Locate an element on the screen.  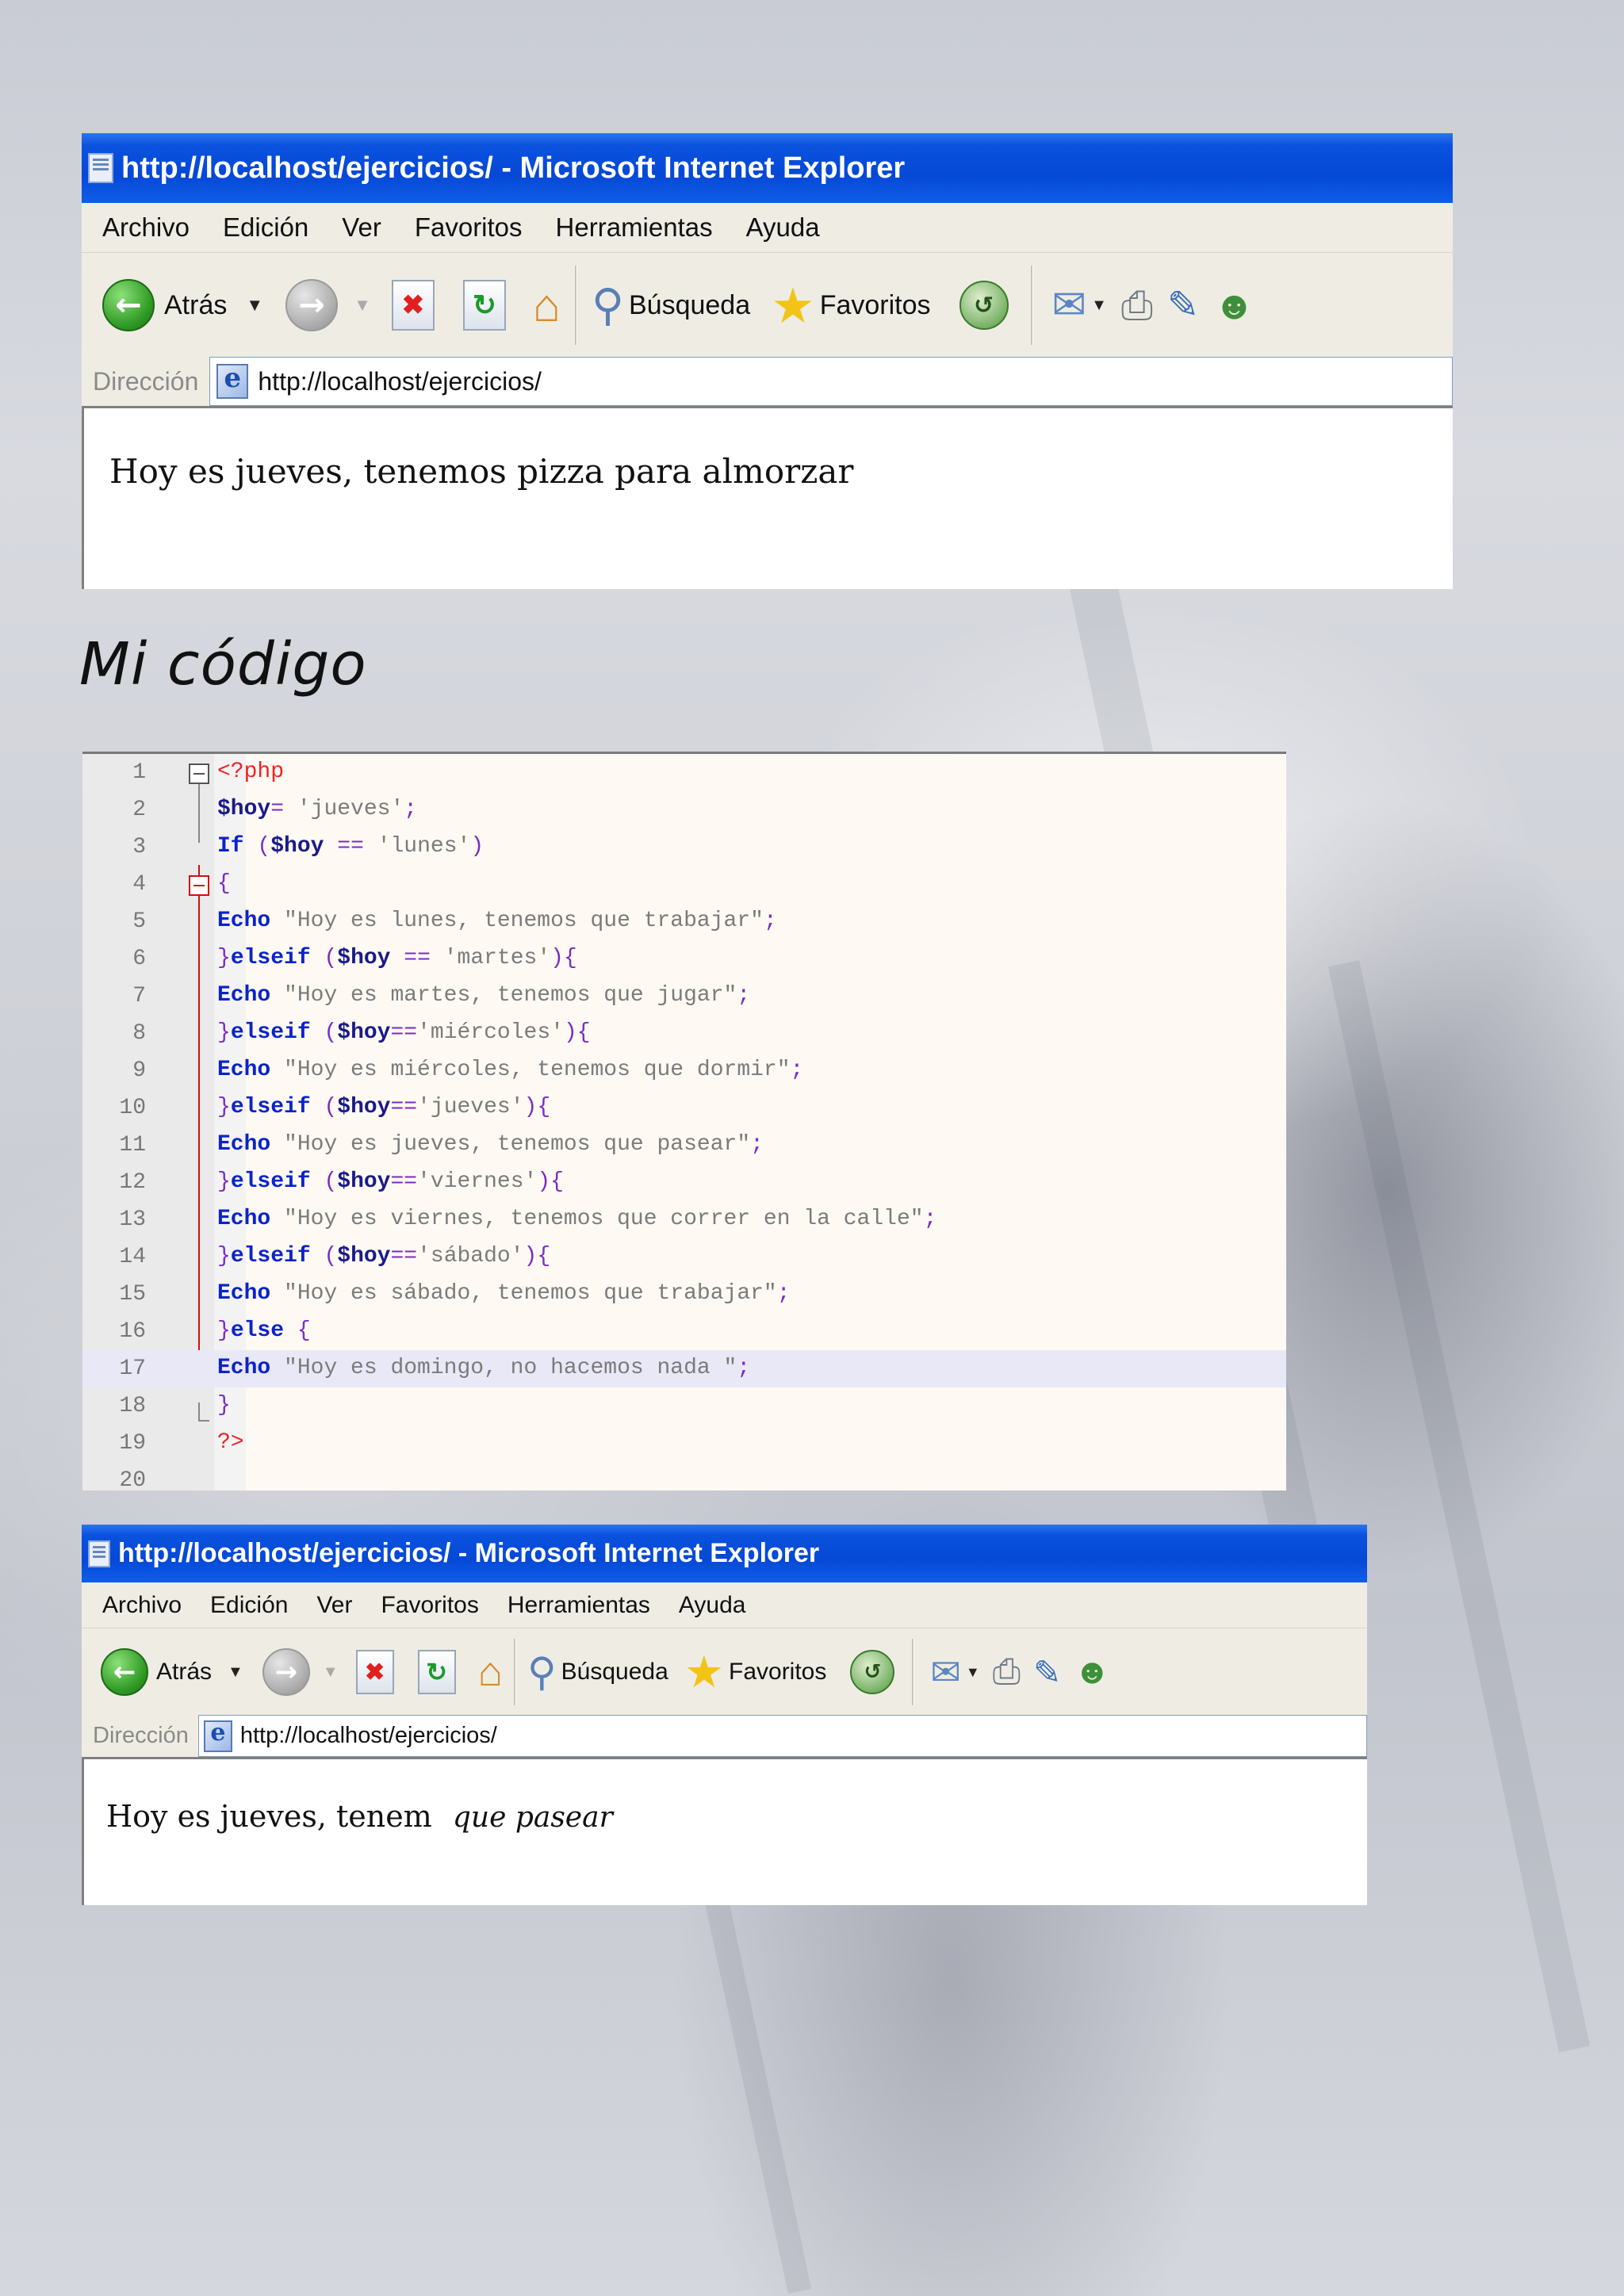
code-text: }elseif ($hoy == 'martes'){ is located at coordinates (397, 958).